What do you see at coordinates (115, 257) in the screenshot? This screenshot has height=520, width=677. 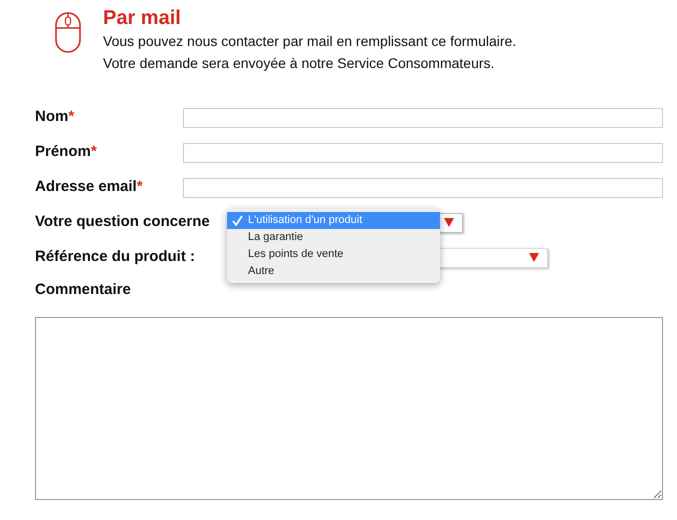 I see `field-label: Référence du produit :` at bounding box center [115, 257].